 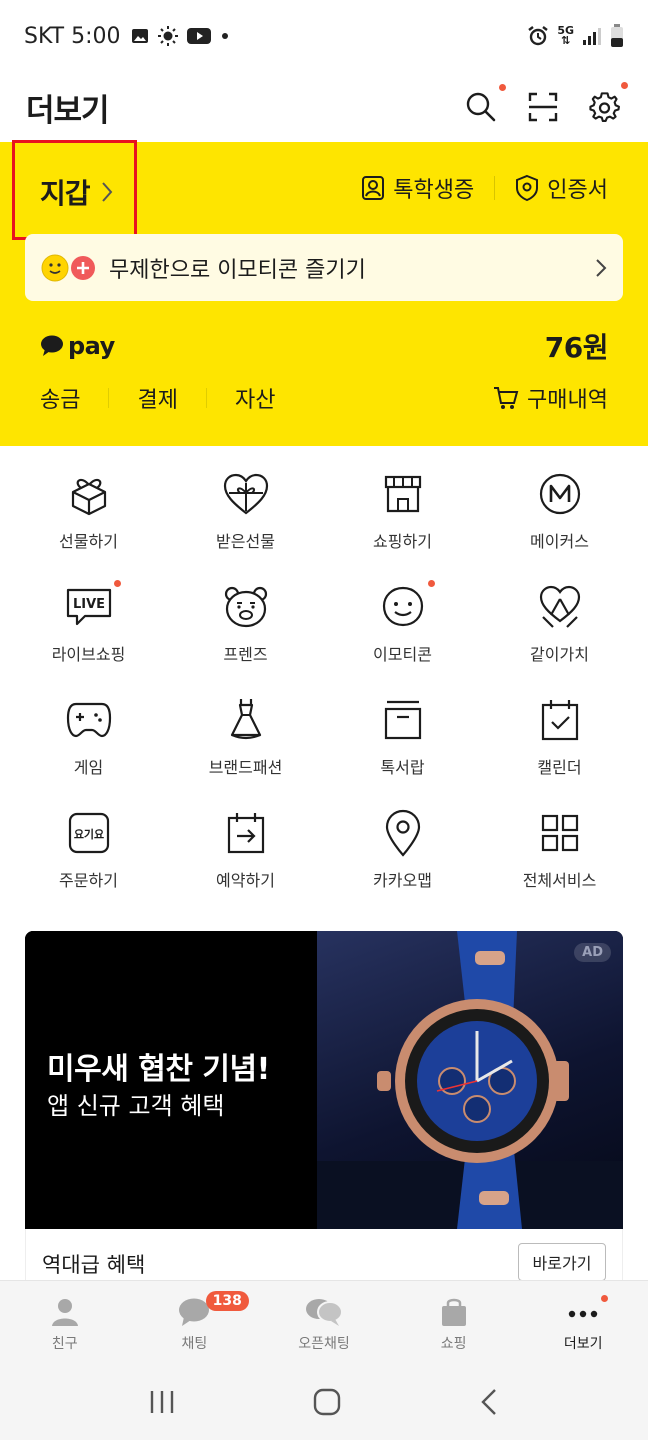 What do you see at coordinates (171, 398) in the screenshot?
I see `pay-menu-payment: 결제` at bounding box center [171, 398].